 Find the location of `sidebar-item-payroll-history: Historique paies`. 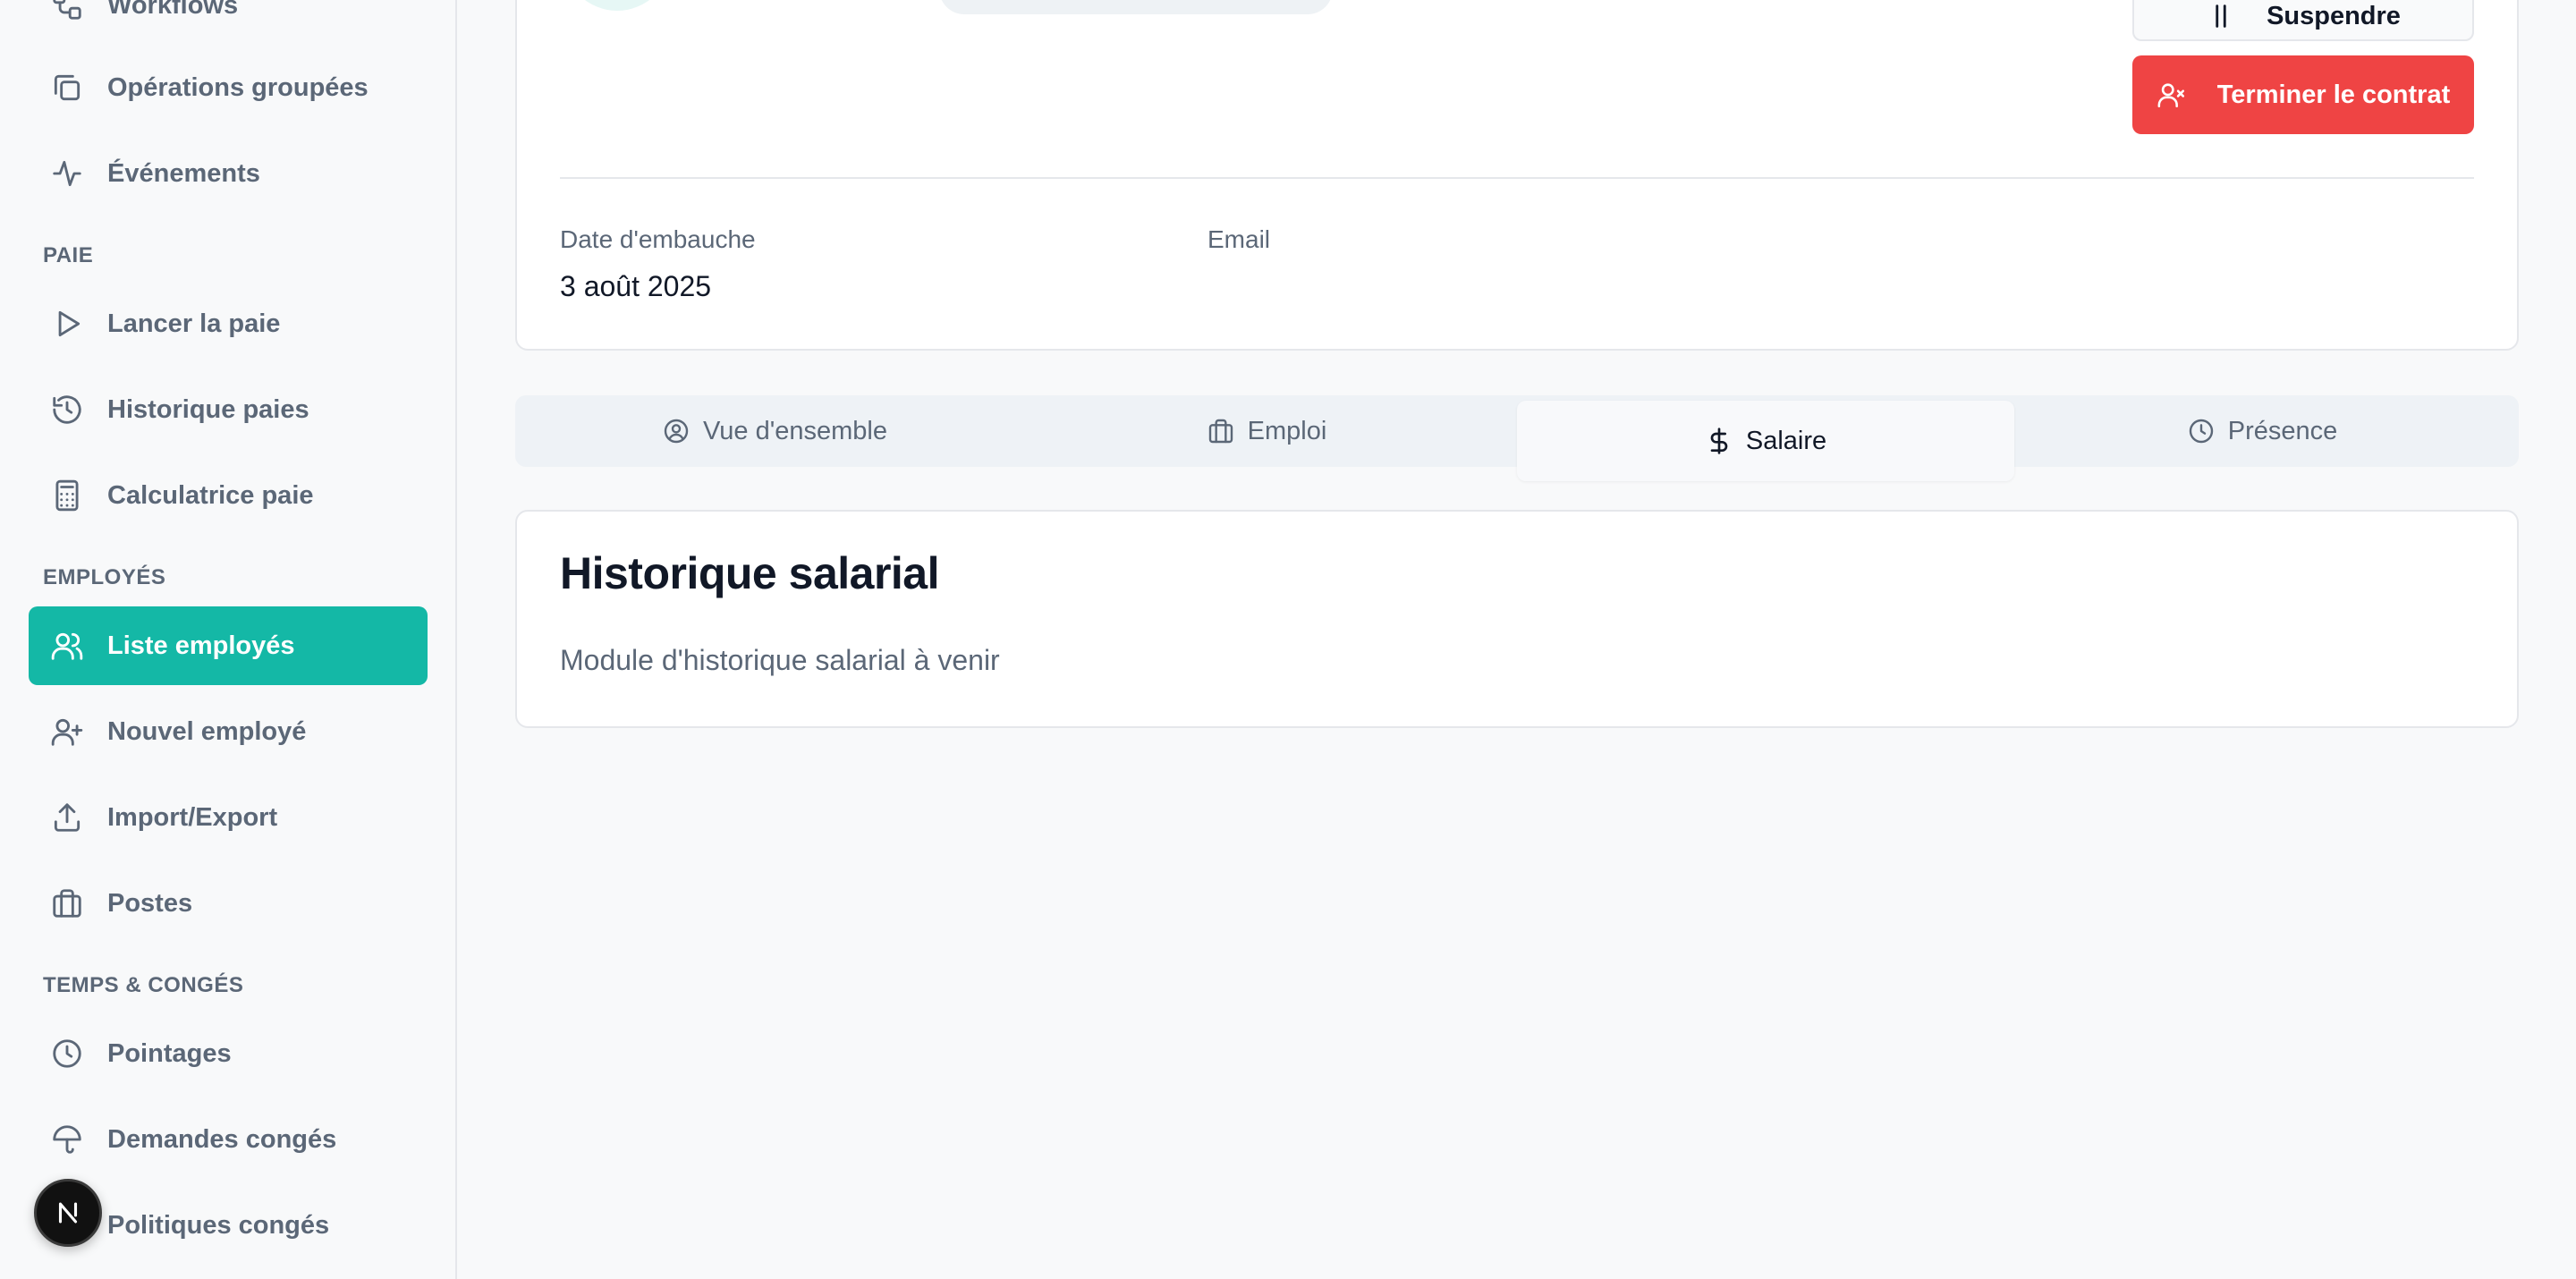

sidebar-item-payroll-history: Historique paies is located at coordinates (228, 410).